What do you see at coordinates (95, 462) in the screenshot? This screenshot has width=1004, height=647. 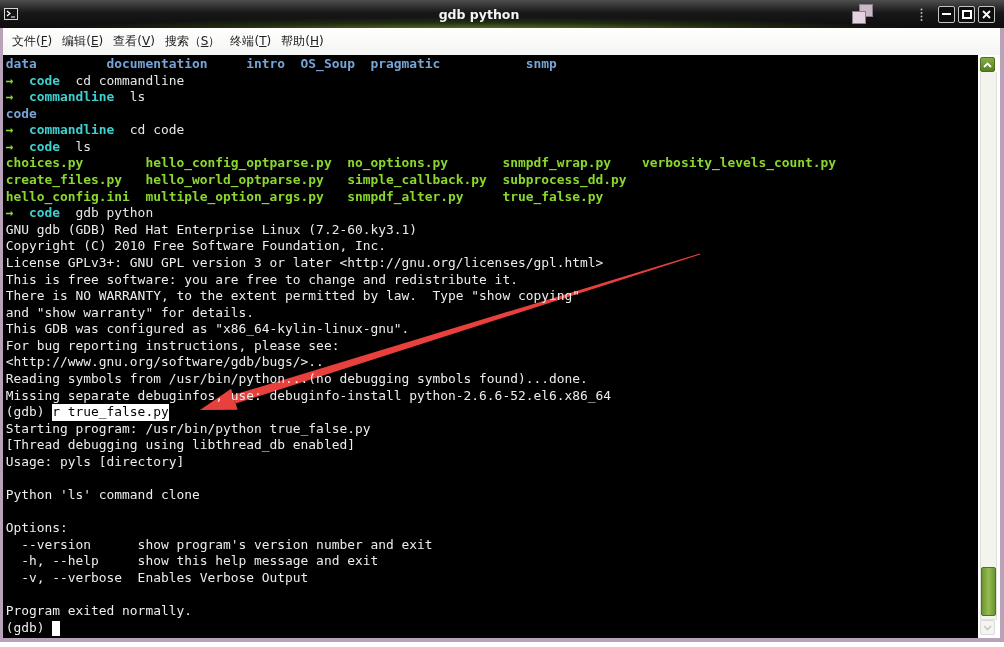 I see `output-line: Usage: pyls [directory]` at bounding box center [95, 462].